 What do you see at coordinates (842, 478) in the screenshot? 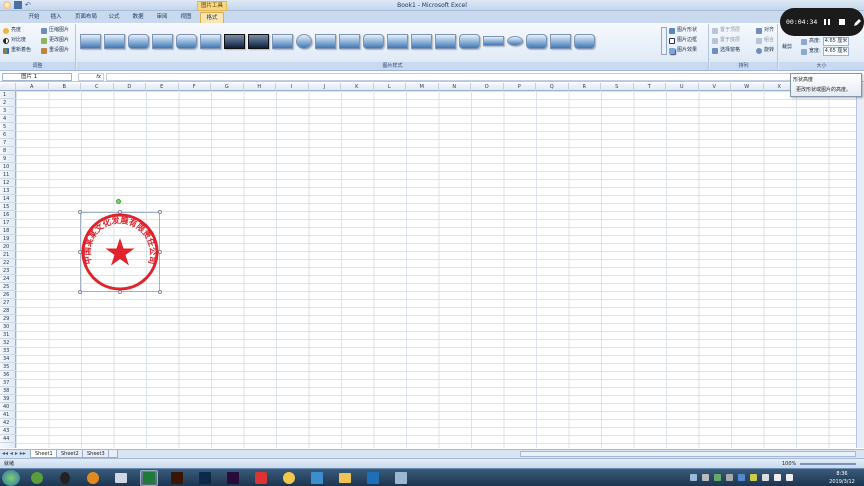
I see `taskbar-clock: 8:36 2019/3/12` at bounding box center [842, 478].